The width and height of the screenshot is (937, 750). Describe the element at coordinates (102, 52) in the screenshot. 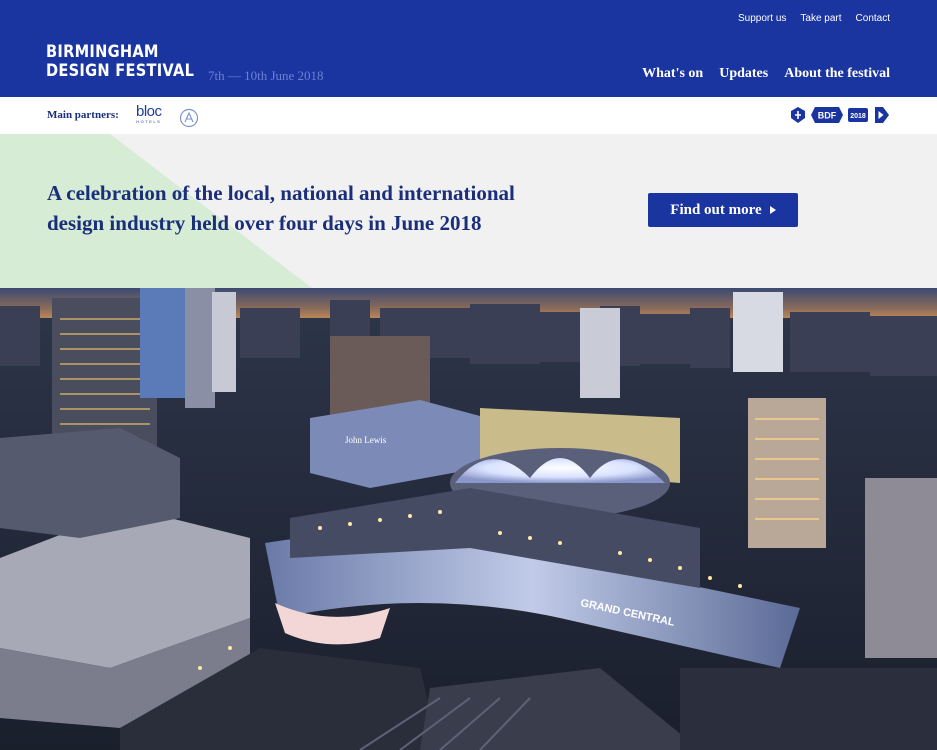

I see `logo-line-1: BIRMINGHAM` at that location.